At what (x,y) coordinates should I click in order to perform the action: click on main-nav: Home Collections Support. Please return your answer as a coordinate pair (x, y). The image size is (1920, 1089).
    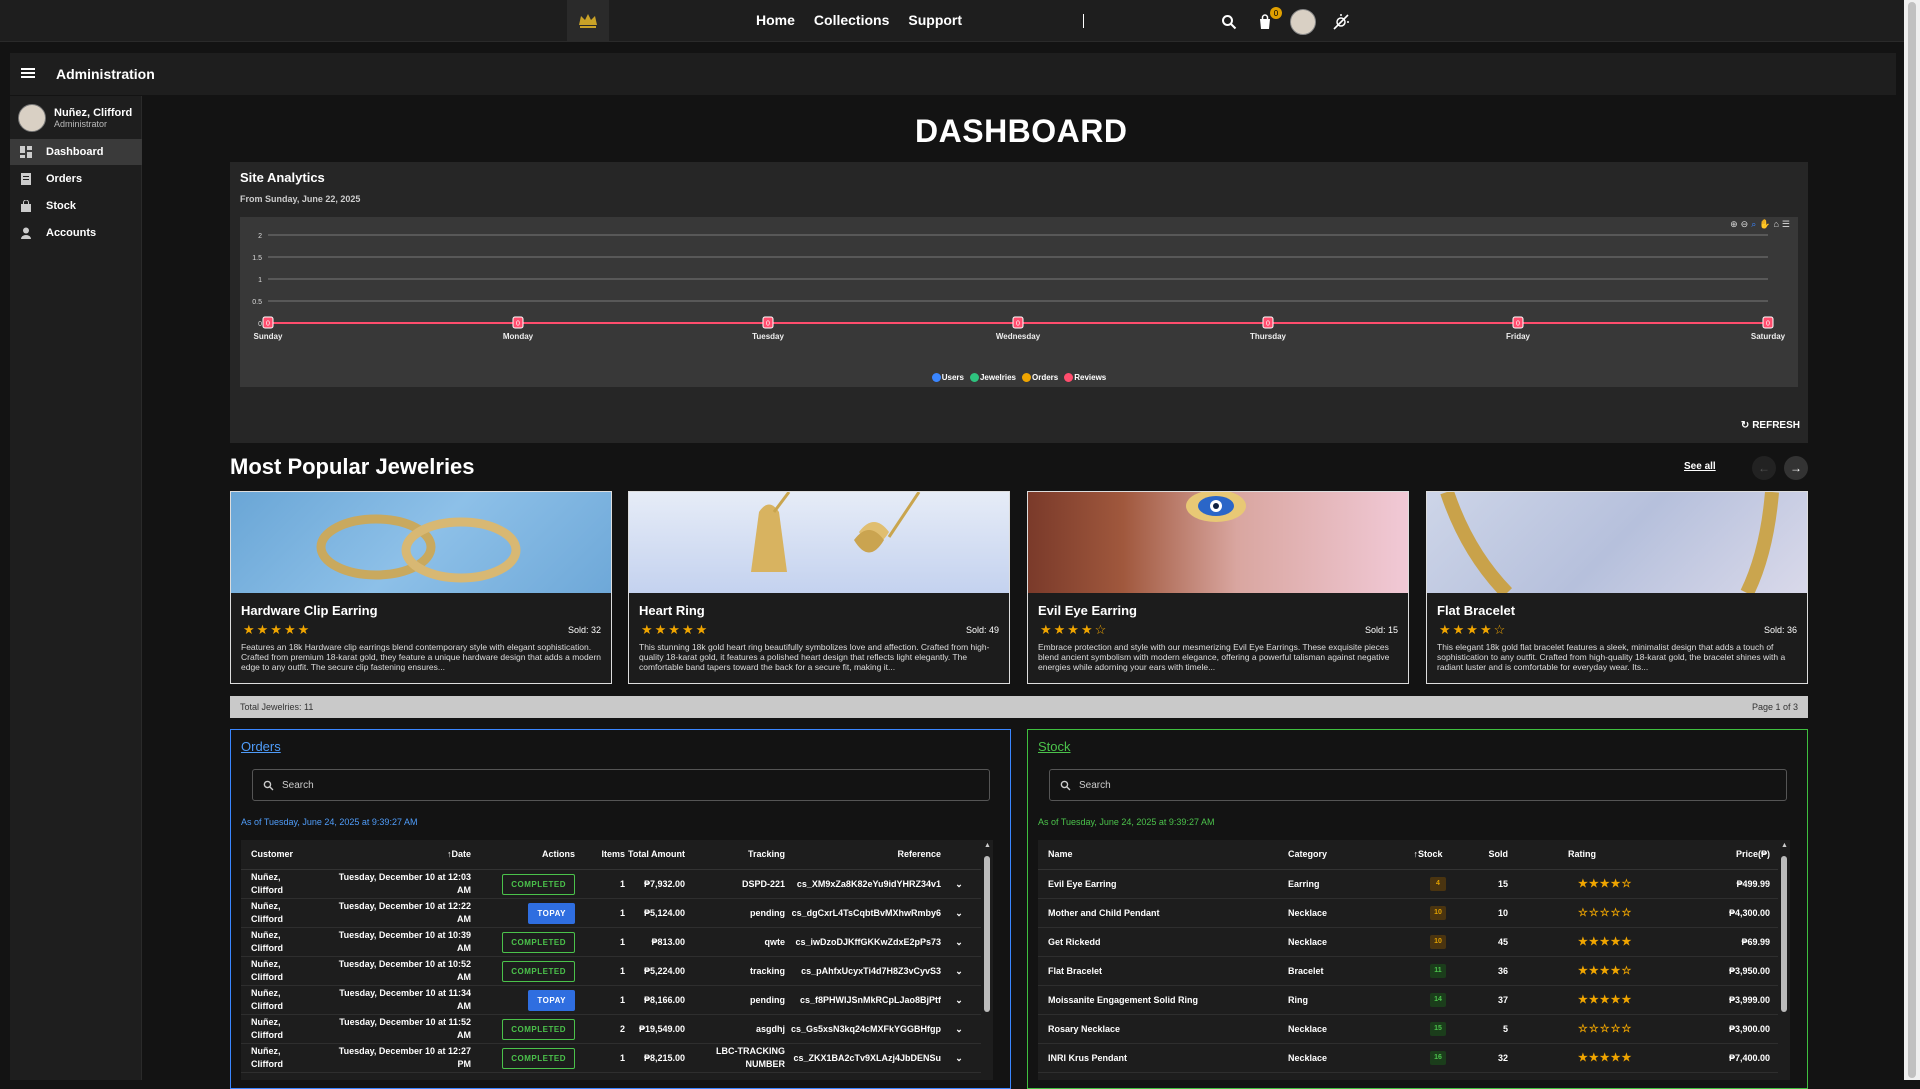
    Looking at the image, I should click on (859, 20).